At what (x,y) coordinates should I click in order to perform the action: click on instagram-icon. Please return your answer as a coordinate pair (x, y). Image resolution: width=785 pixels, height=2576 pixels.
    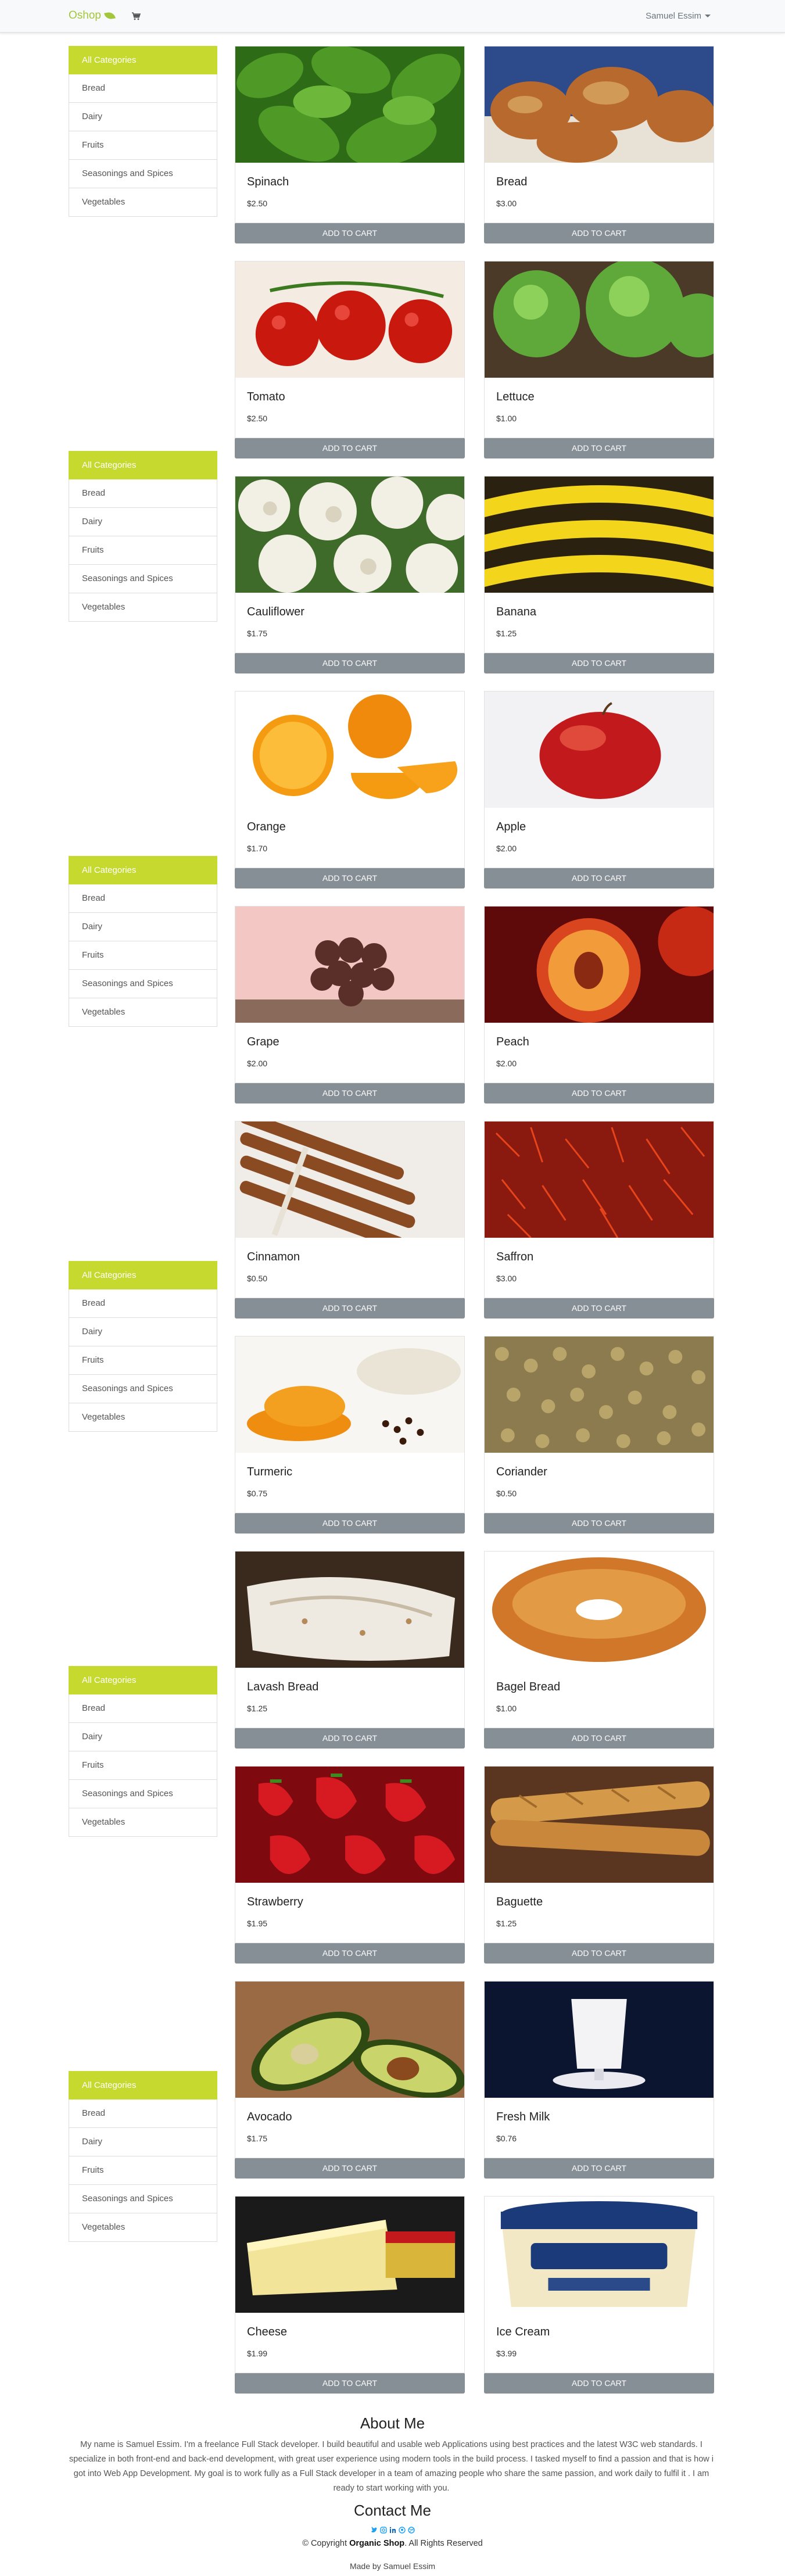
    Looking at the image, I should click on (383, 2530).